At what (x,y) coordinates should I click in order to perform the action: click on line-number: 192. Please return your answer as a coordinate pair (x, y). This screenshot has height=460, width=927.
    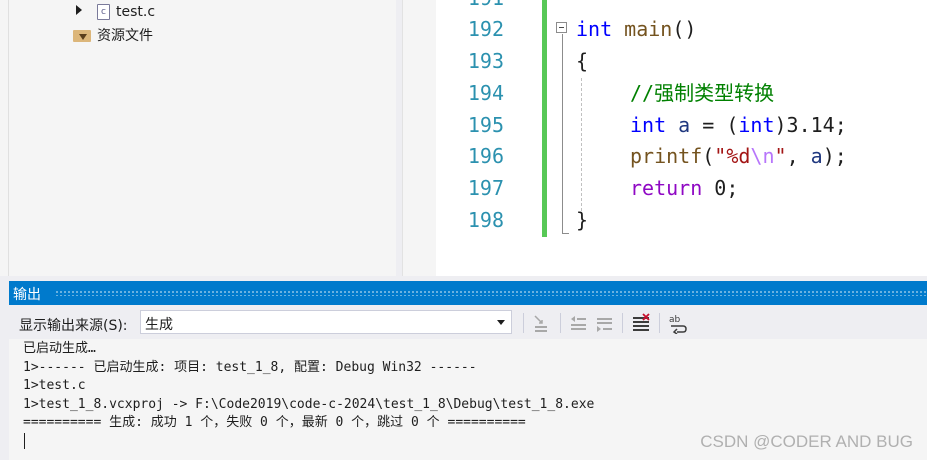
    Looking at the image, I should click on (485, 29).